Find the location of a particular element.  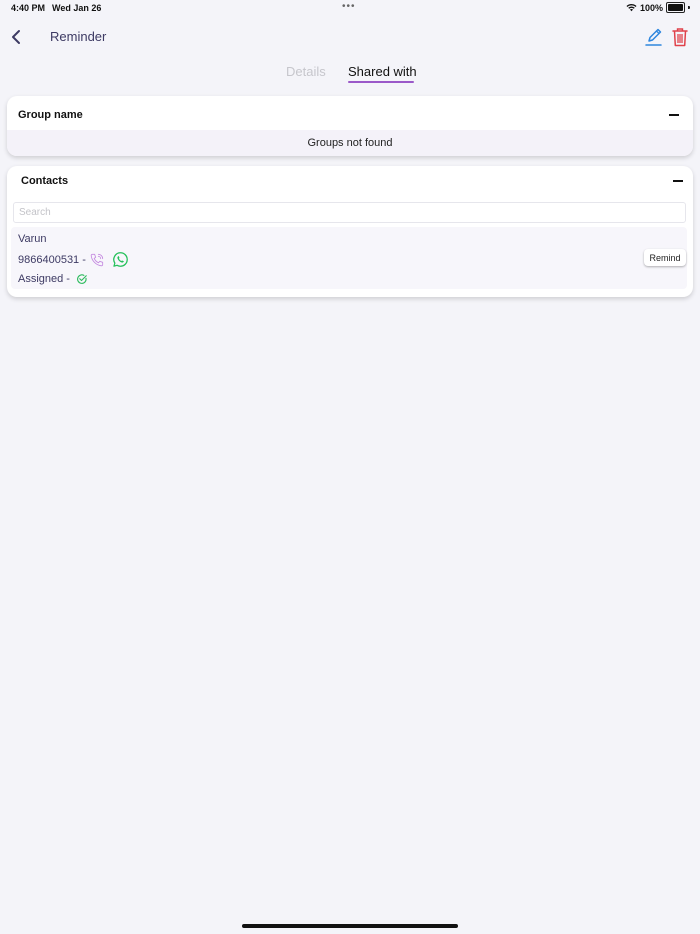

delete-button is located at coordinates (680, 37).